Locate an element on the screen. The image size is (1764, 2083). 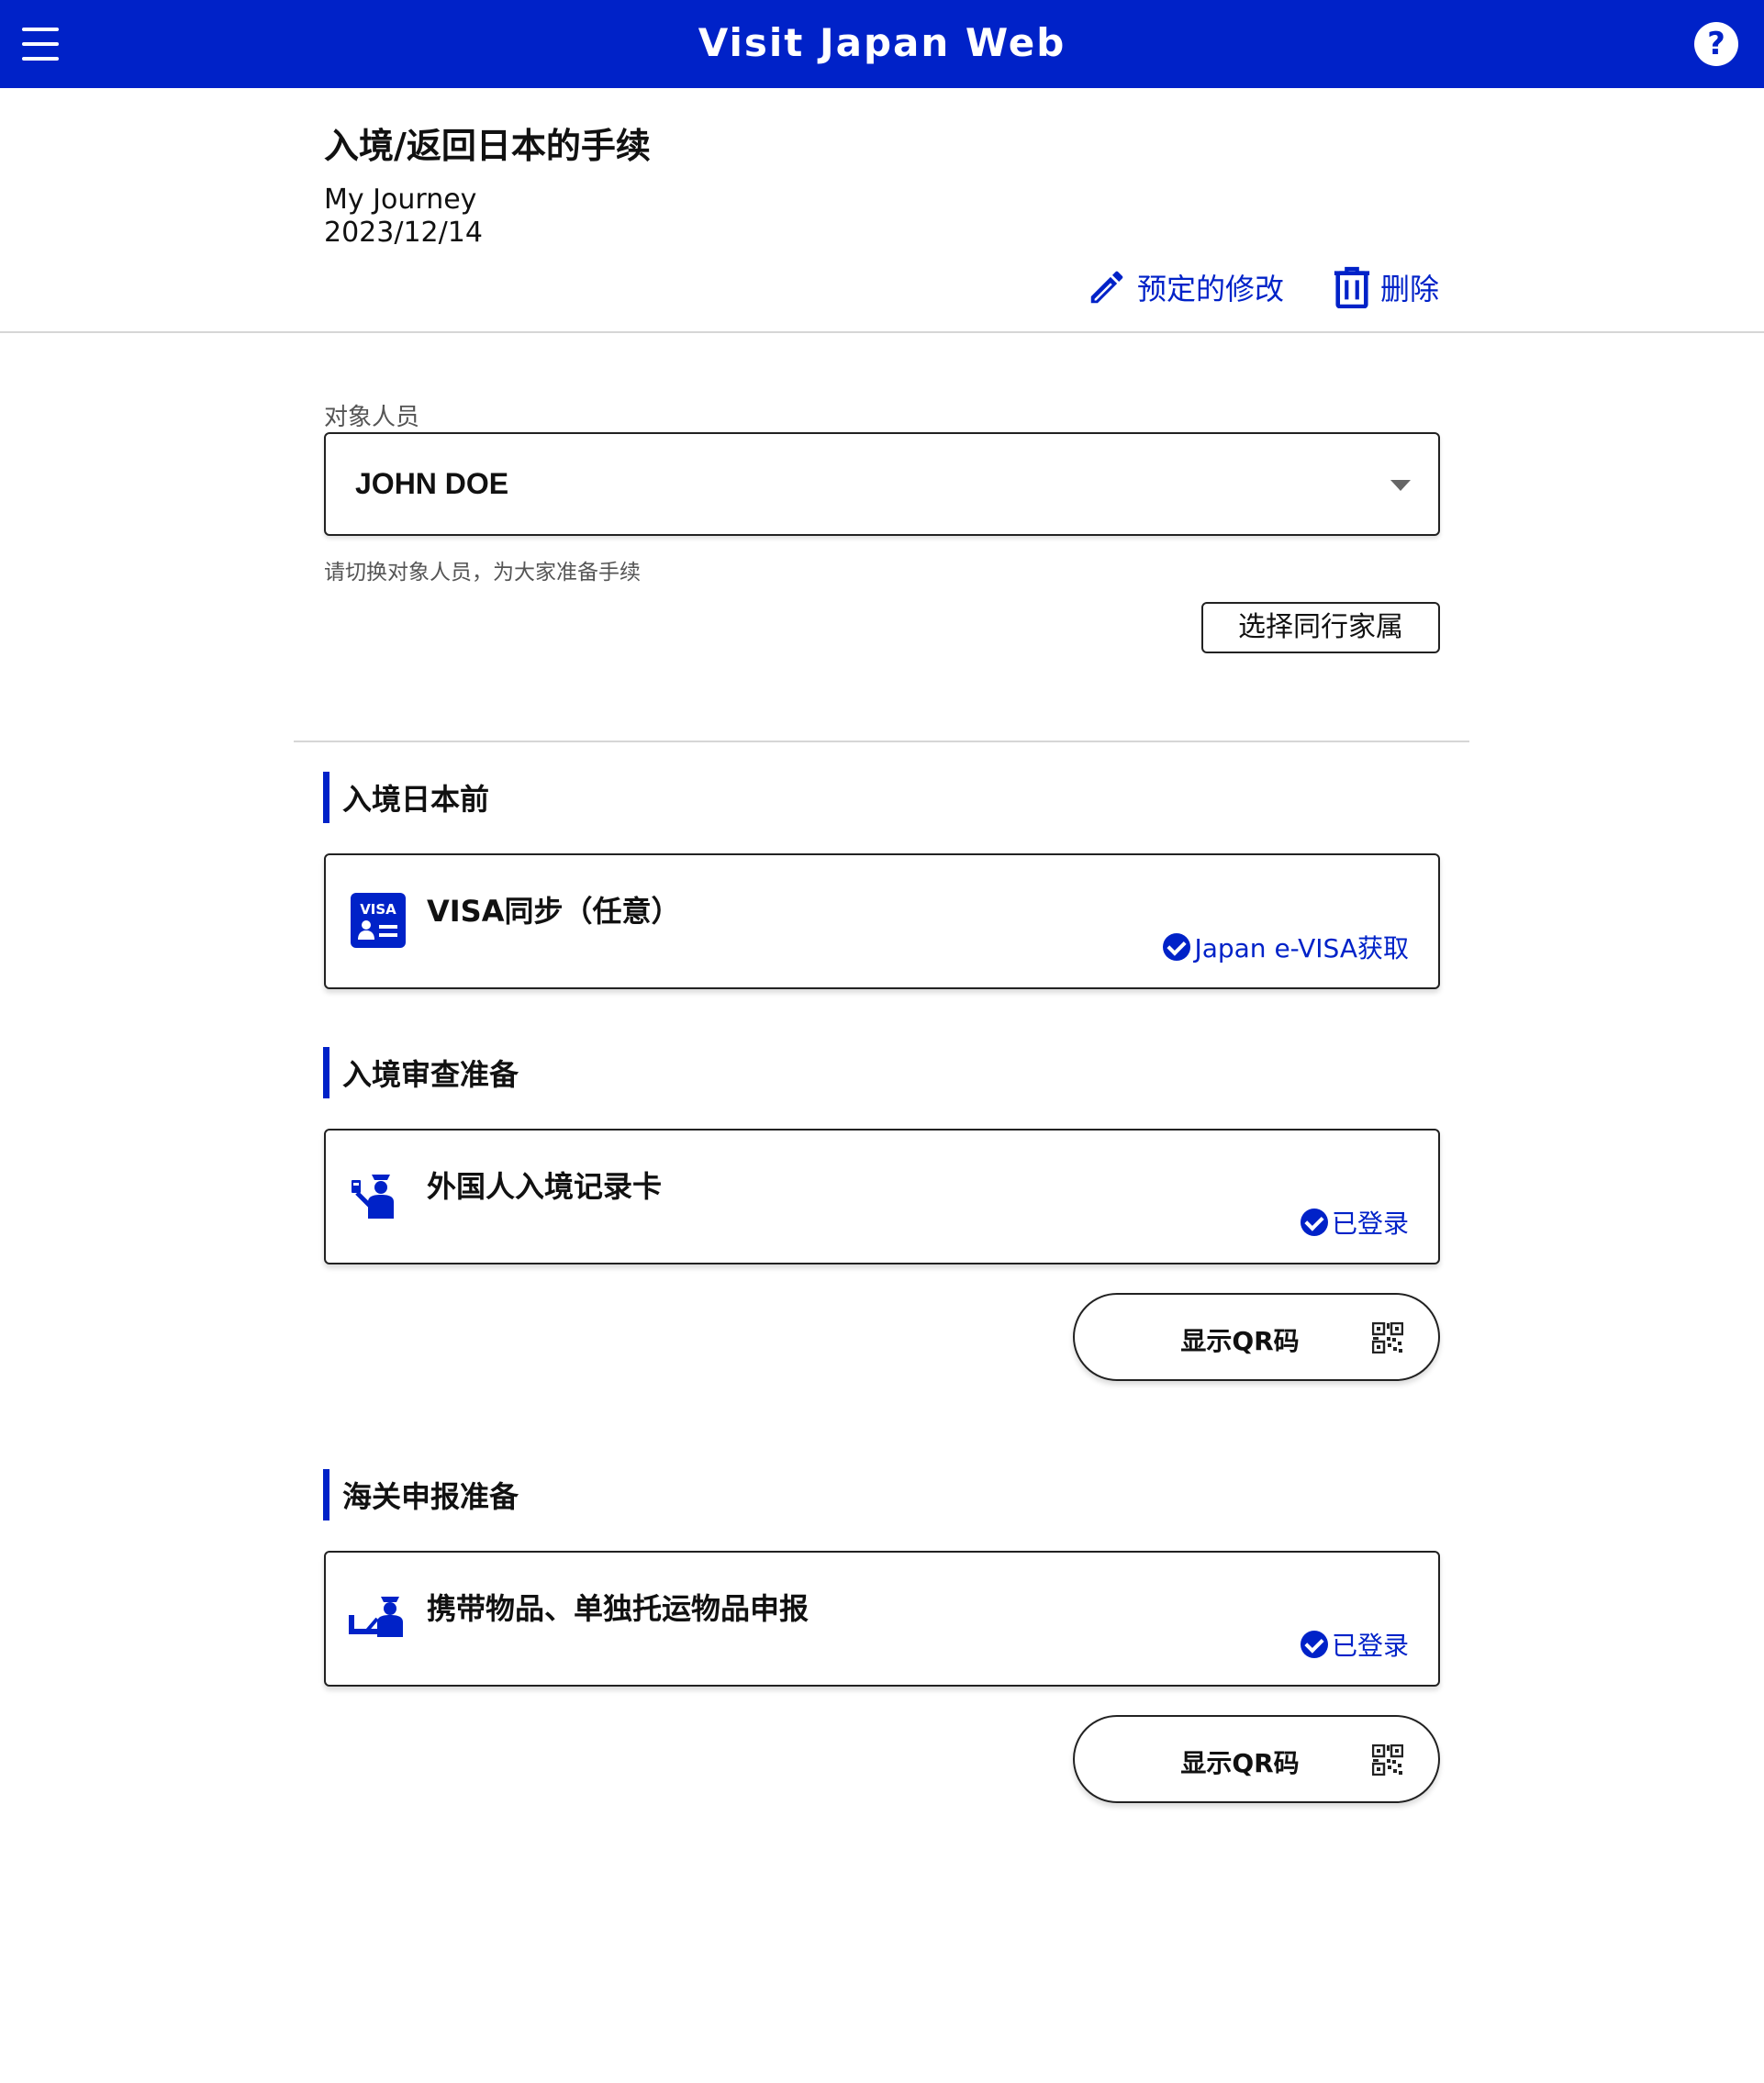
journey-date: 2023/12/14 is located at coordinates (403, 233).